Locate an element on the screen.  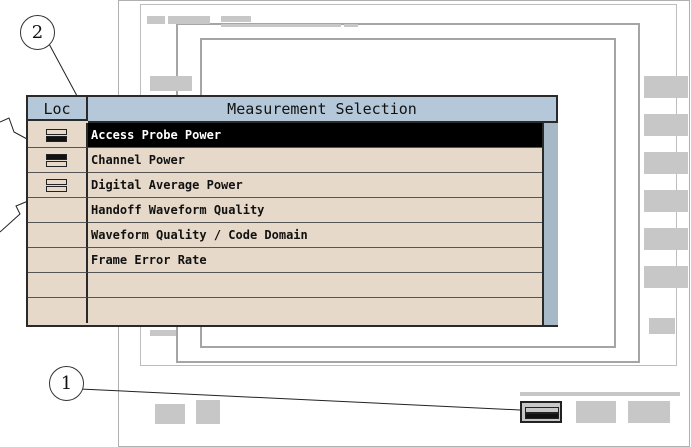
measurement-item-access-probe-power: Access Probe Power is located at coordinates (315, 135).